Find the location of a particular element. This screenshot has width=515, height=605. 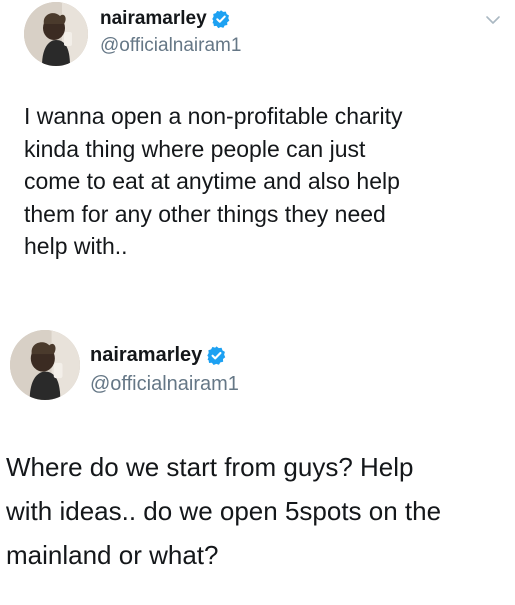

tweet-text-line: mainland or what? is located at coordinates (112, 555).